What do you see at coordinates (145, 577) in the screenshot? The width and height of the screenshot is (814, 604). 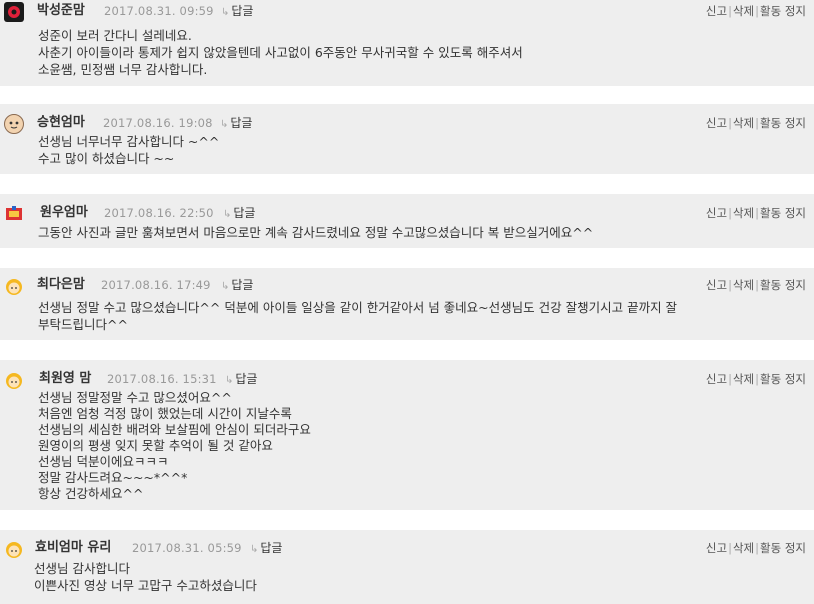 I see `comment-body: 선생님 감사합니다 이쁜사진 영상 너무 고맙구 수고하셨습니다` at bounding box center [145, 577].